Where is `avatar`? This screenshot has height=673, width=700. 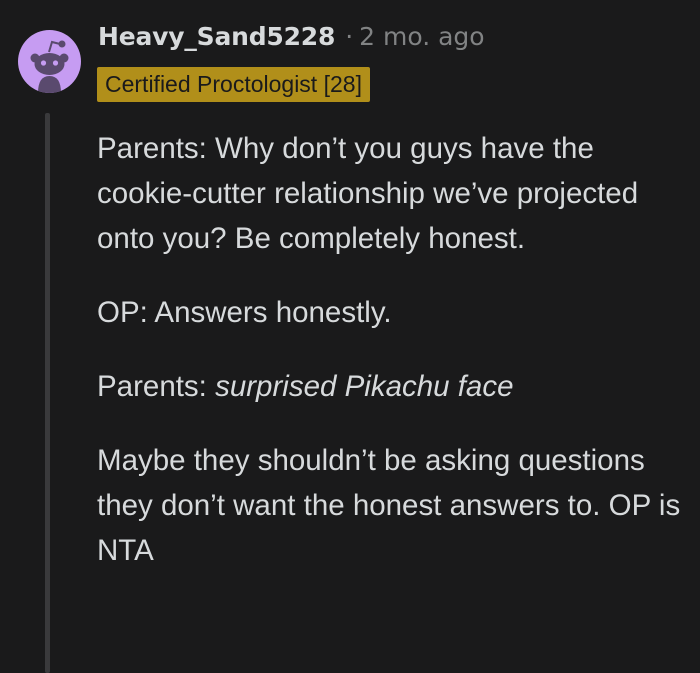
avatar is located at coordinates (49, 61).